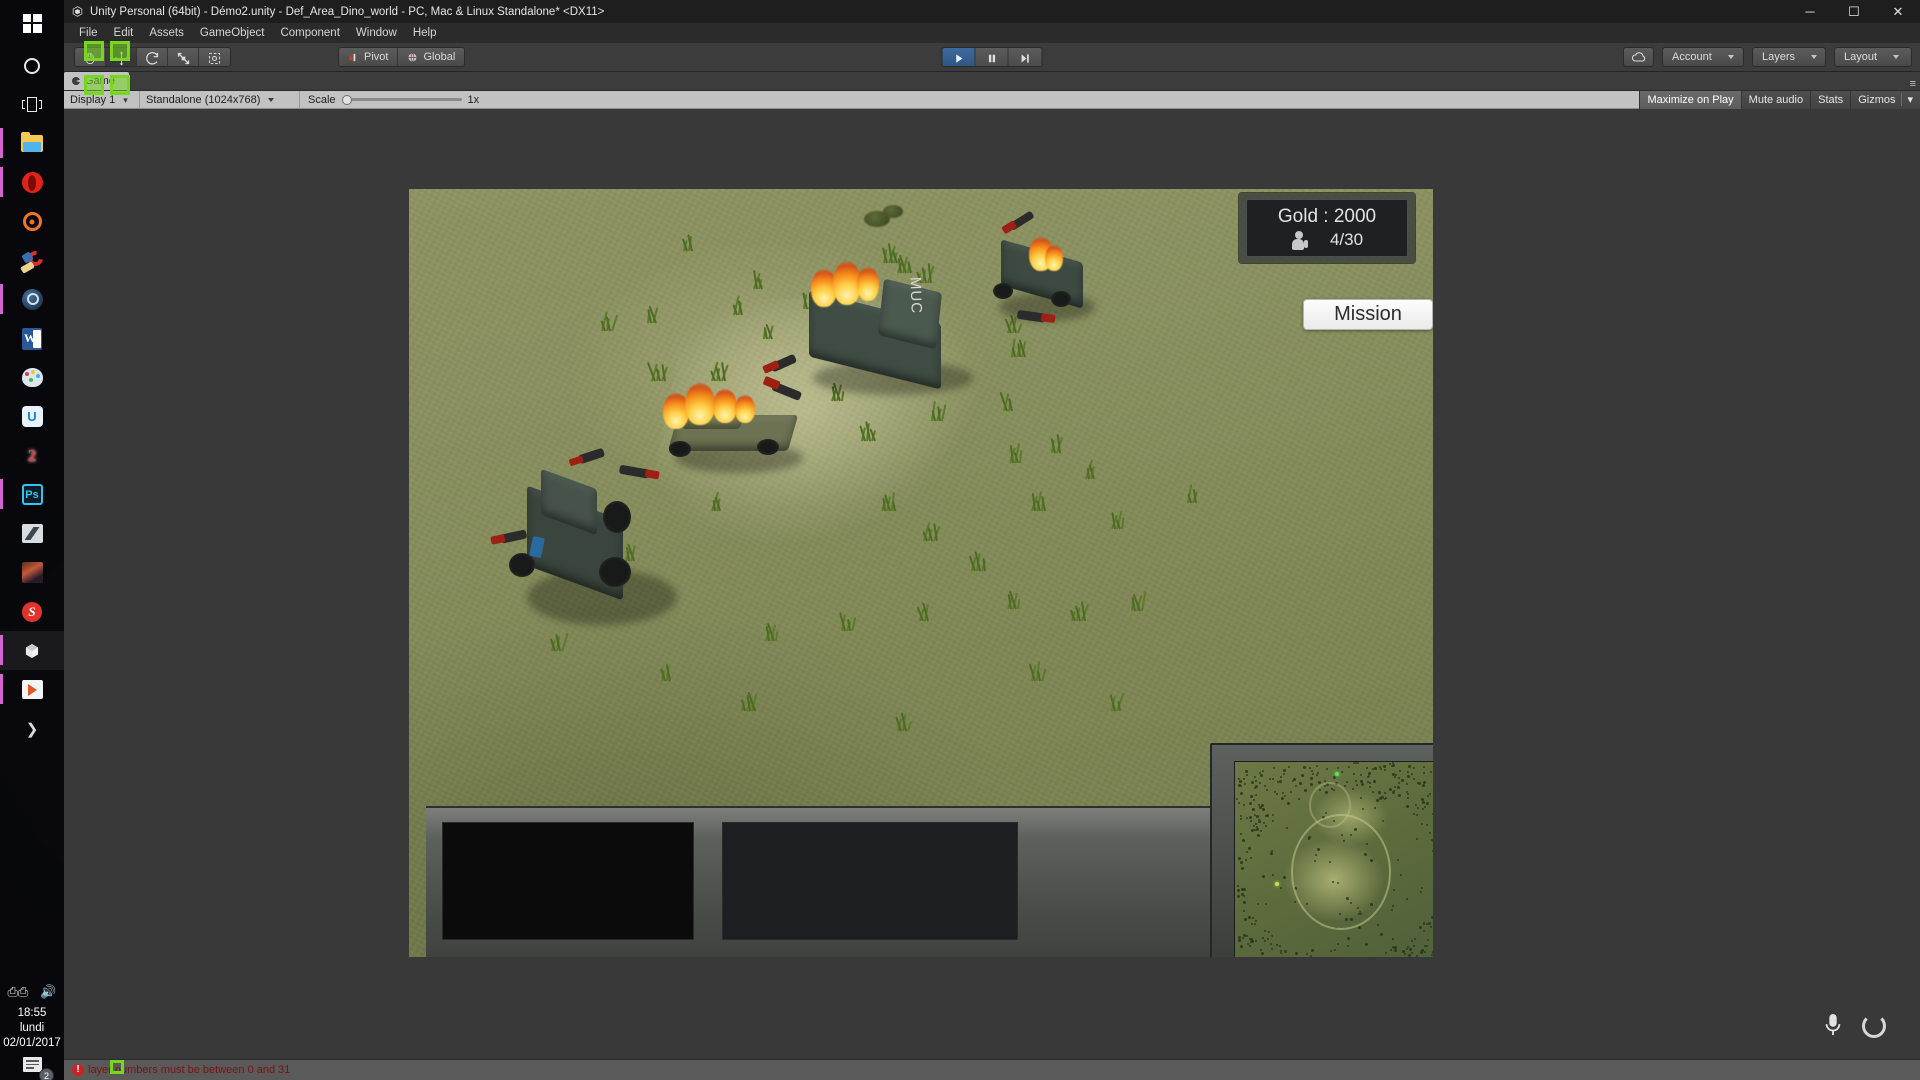 The image size is (1920, 1080). Describe the element at coordinates (992, 1069) in the screenshot. I see `status-bar: ! layer numbers must be between 0 and 31` at that location.